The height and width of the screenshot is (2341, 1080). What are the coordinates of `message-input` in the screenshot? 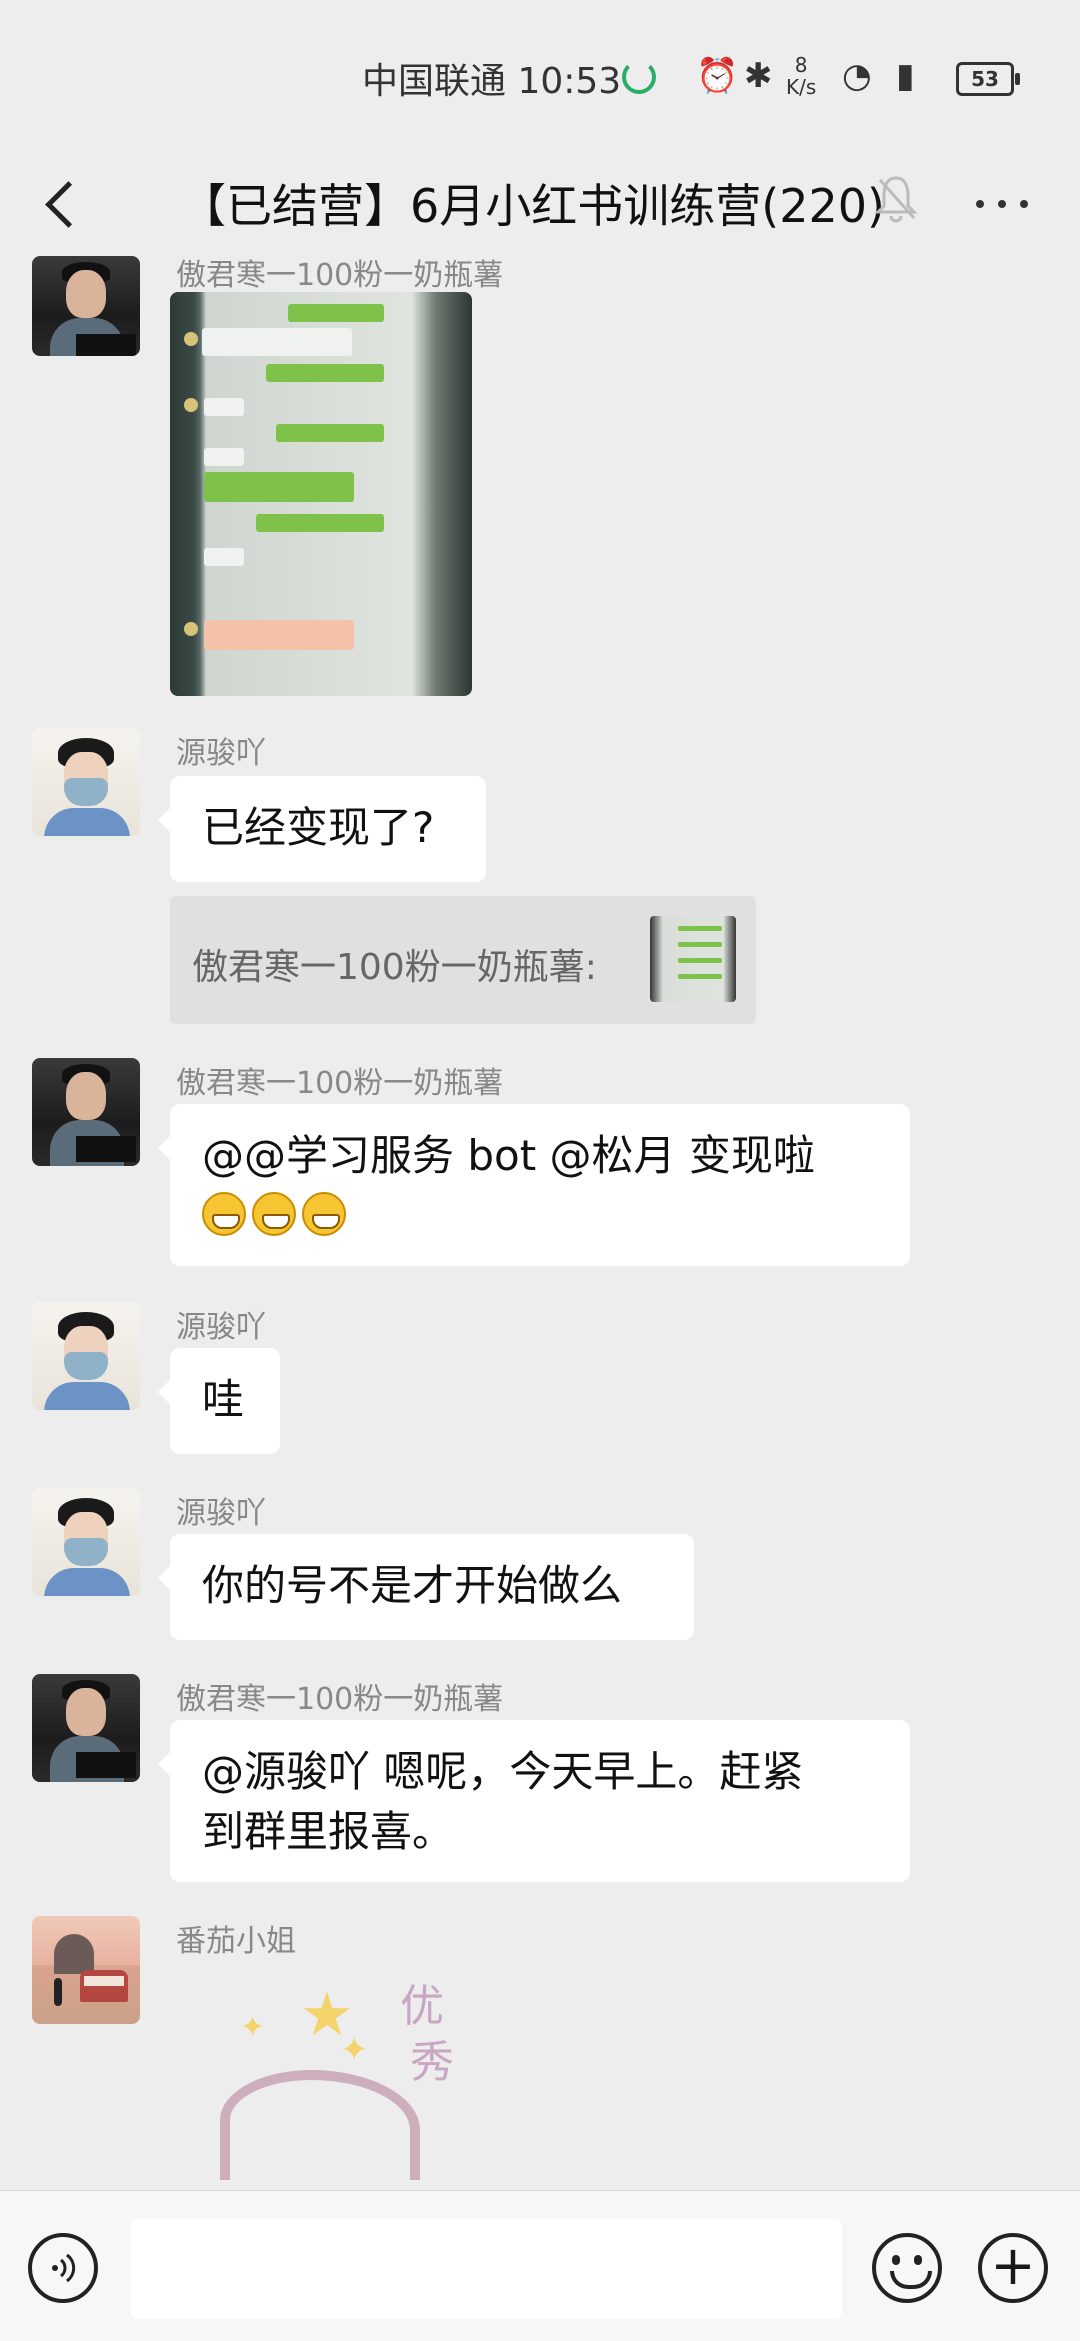 It's located at (486, 2269).